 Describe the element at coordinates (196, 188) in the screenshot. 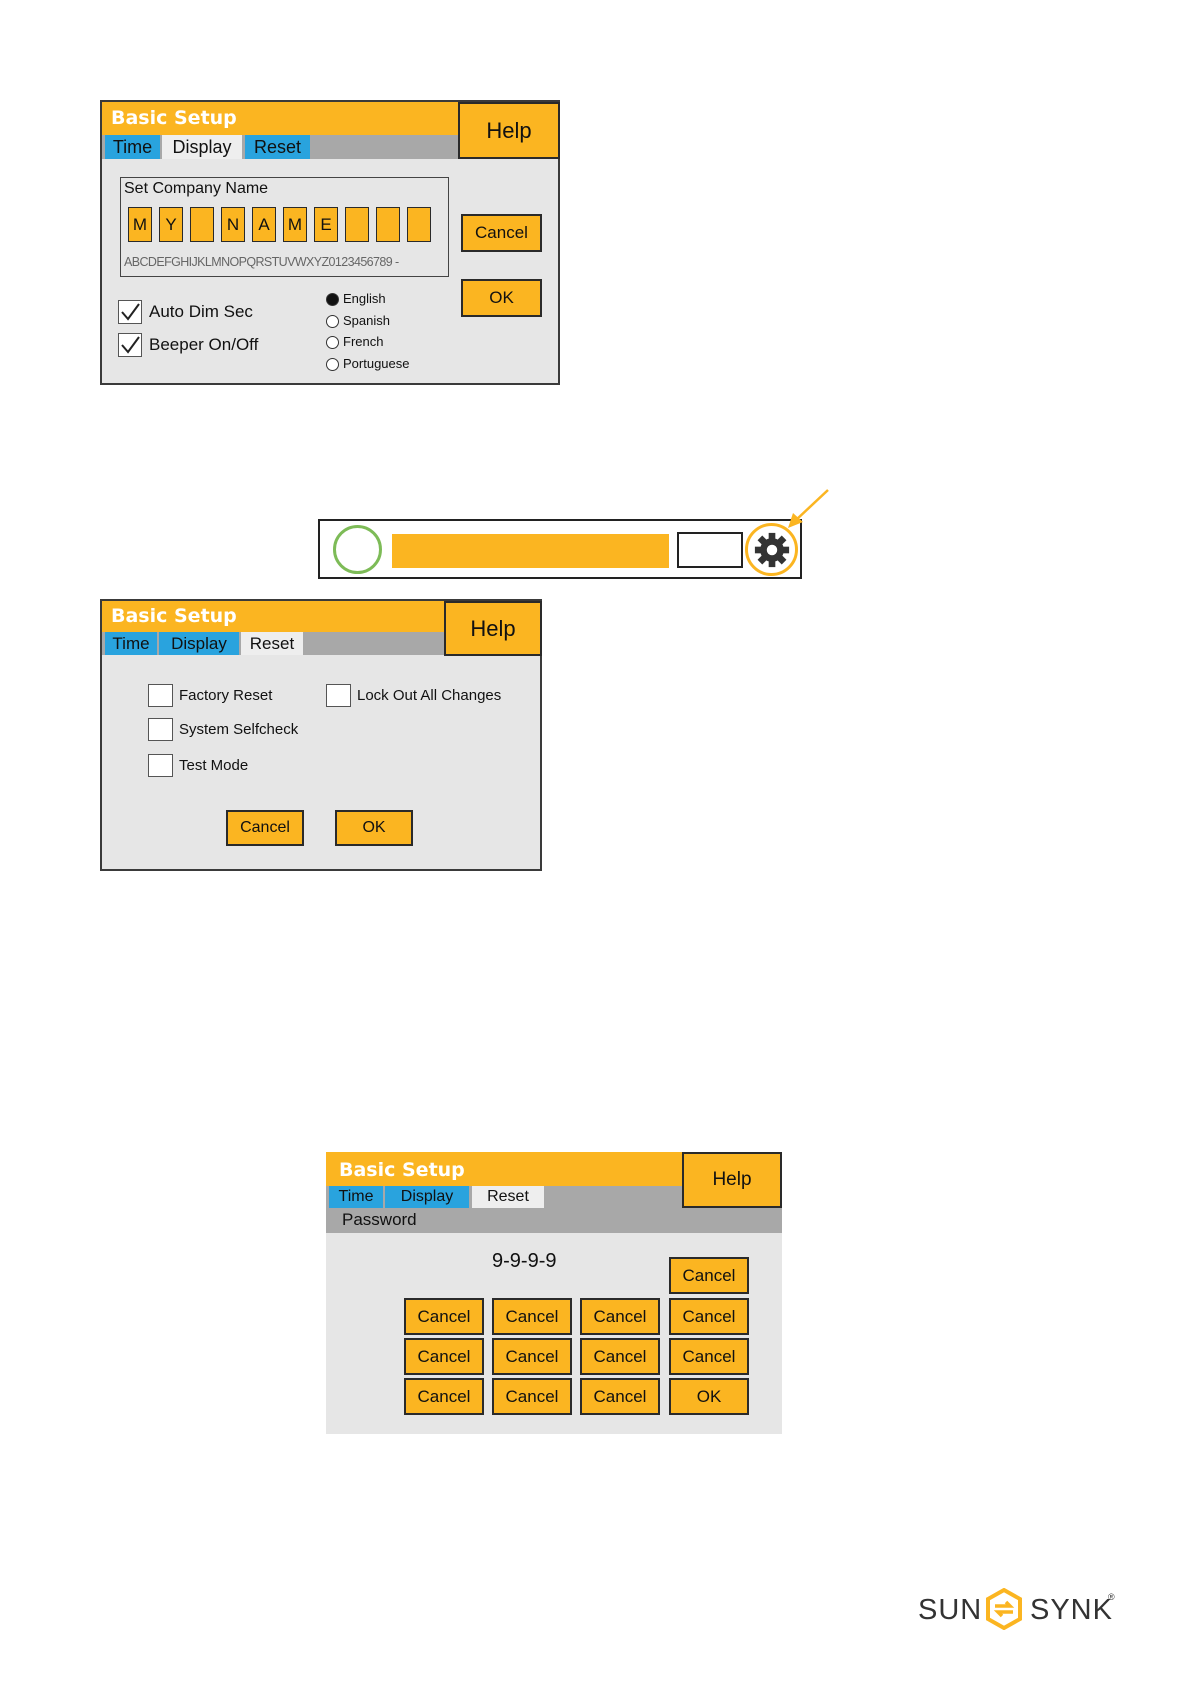

I see `company-name-label: Set Company Name` at that location.